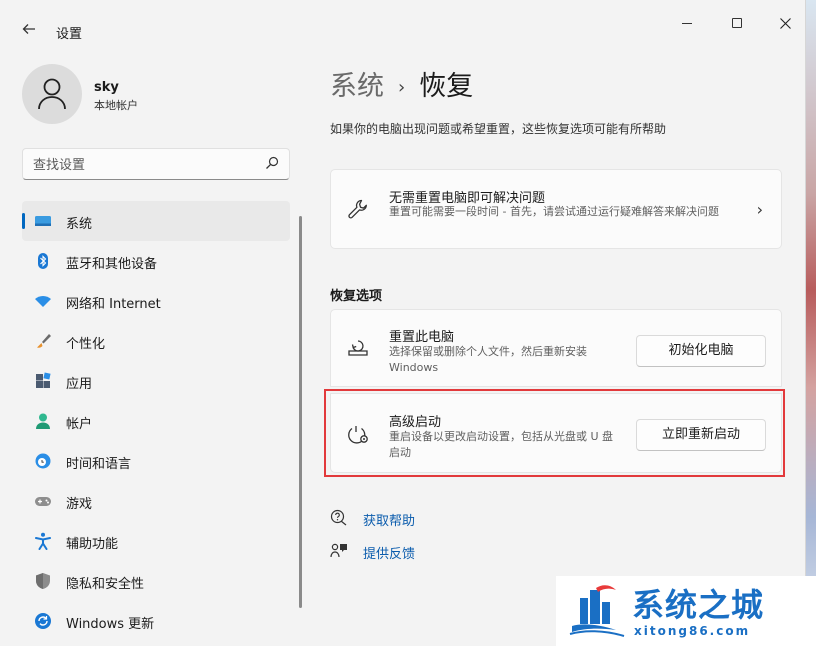  Describe the element at coordinates (79, 424) in the screenshot. I see `sidebar-item-label: 帐户` at that location.